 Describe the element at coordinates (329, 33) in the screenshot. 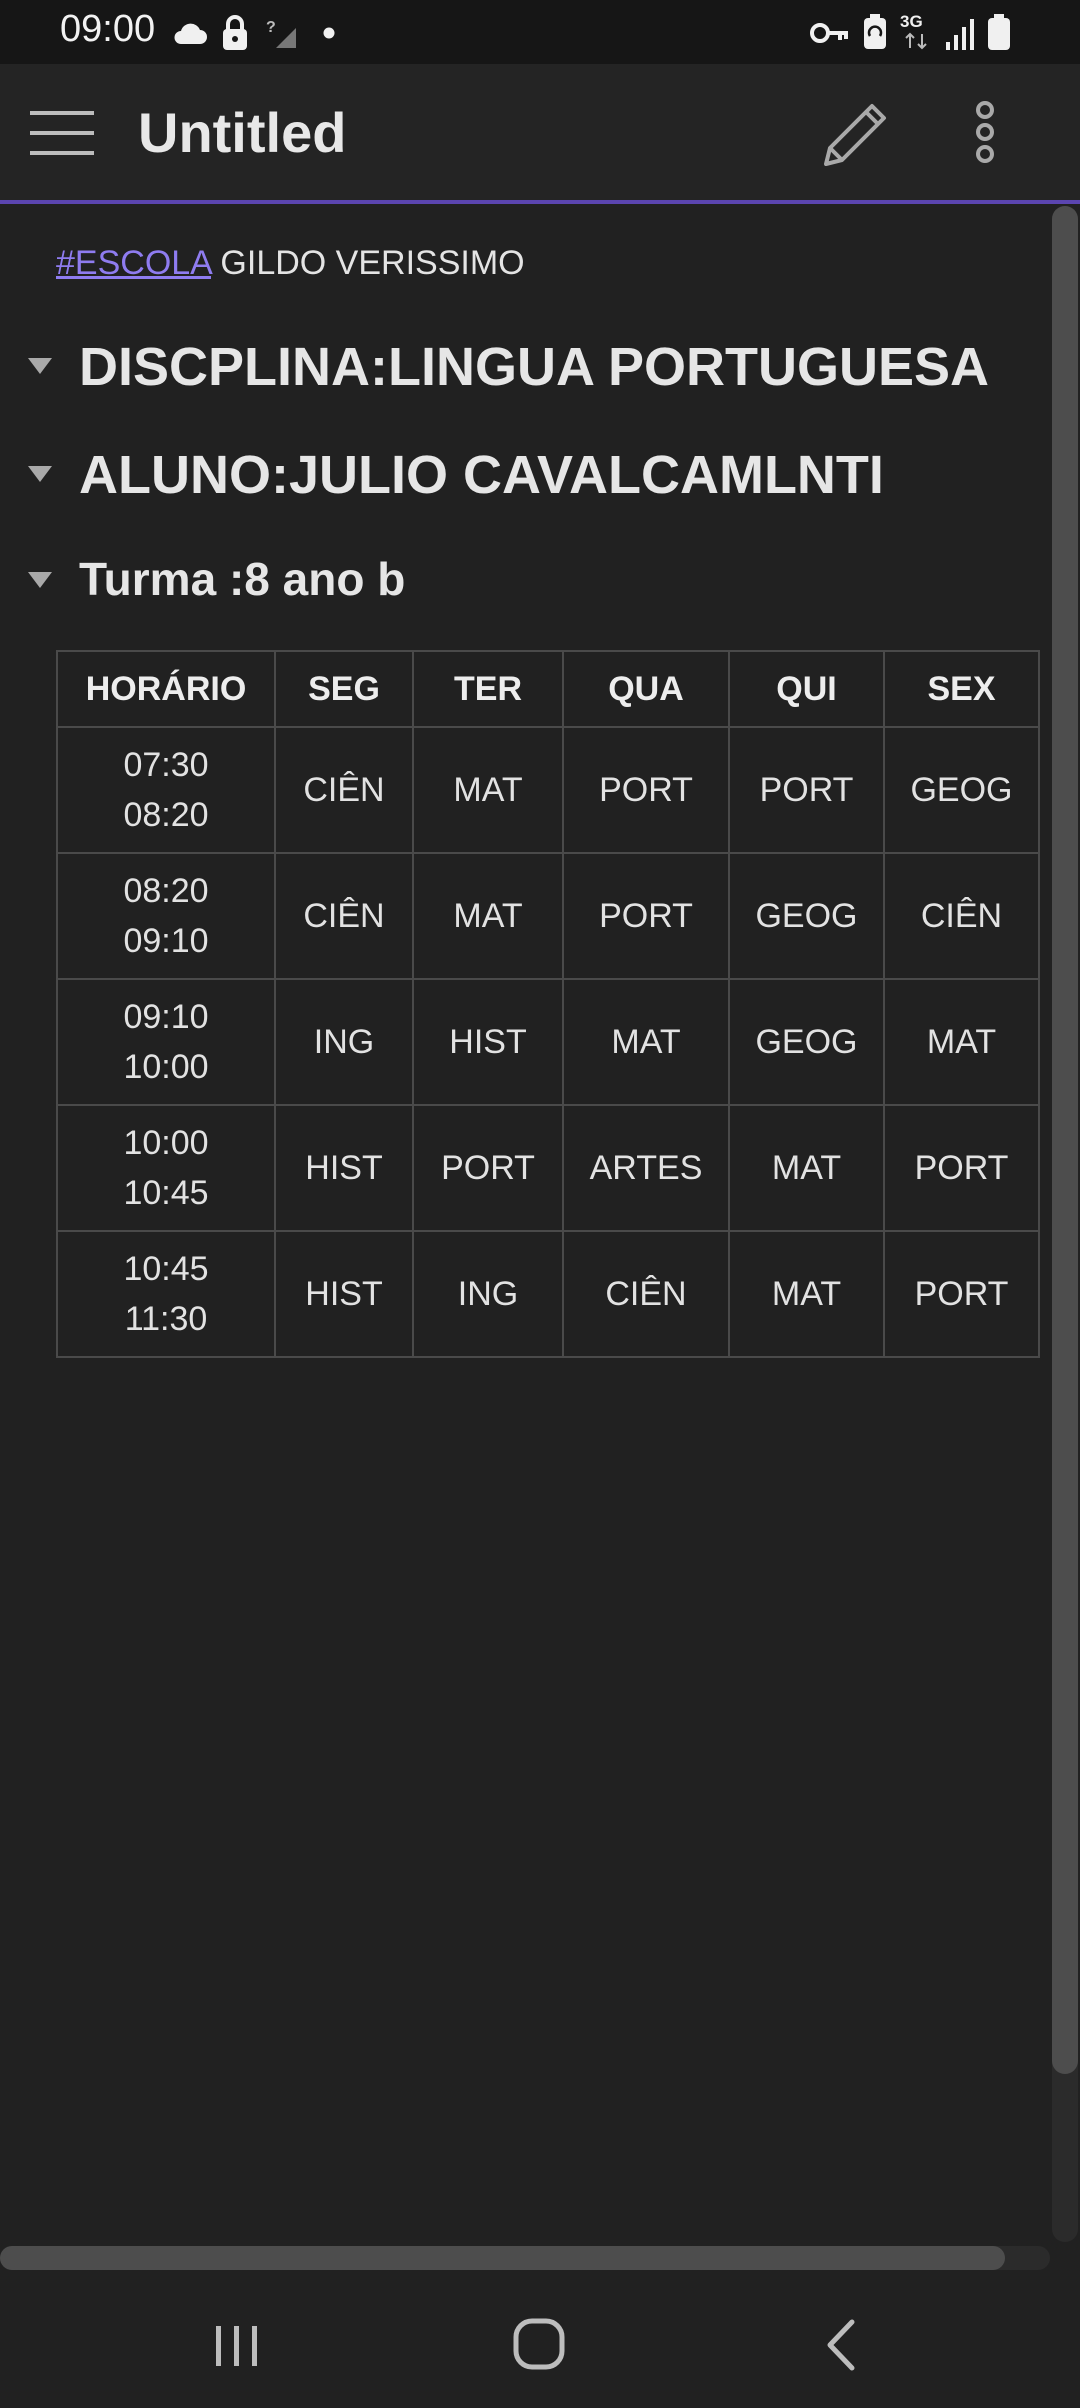

I see `dot-icon` at that location.